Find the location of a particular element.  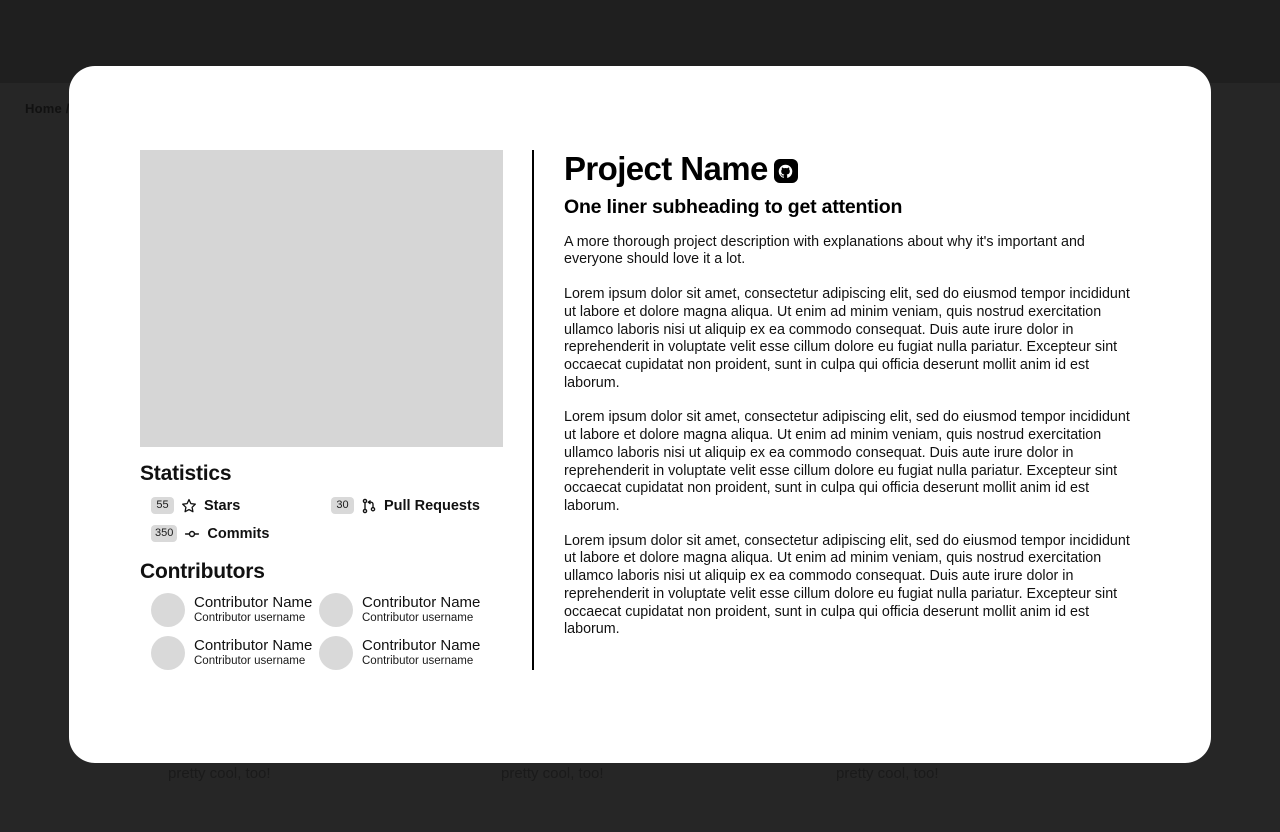

page-subheading: One liner subheading to get attention is located at coordinates (733, 206).